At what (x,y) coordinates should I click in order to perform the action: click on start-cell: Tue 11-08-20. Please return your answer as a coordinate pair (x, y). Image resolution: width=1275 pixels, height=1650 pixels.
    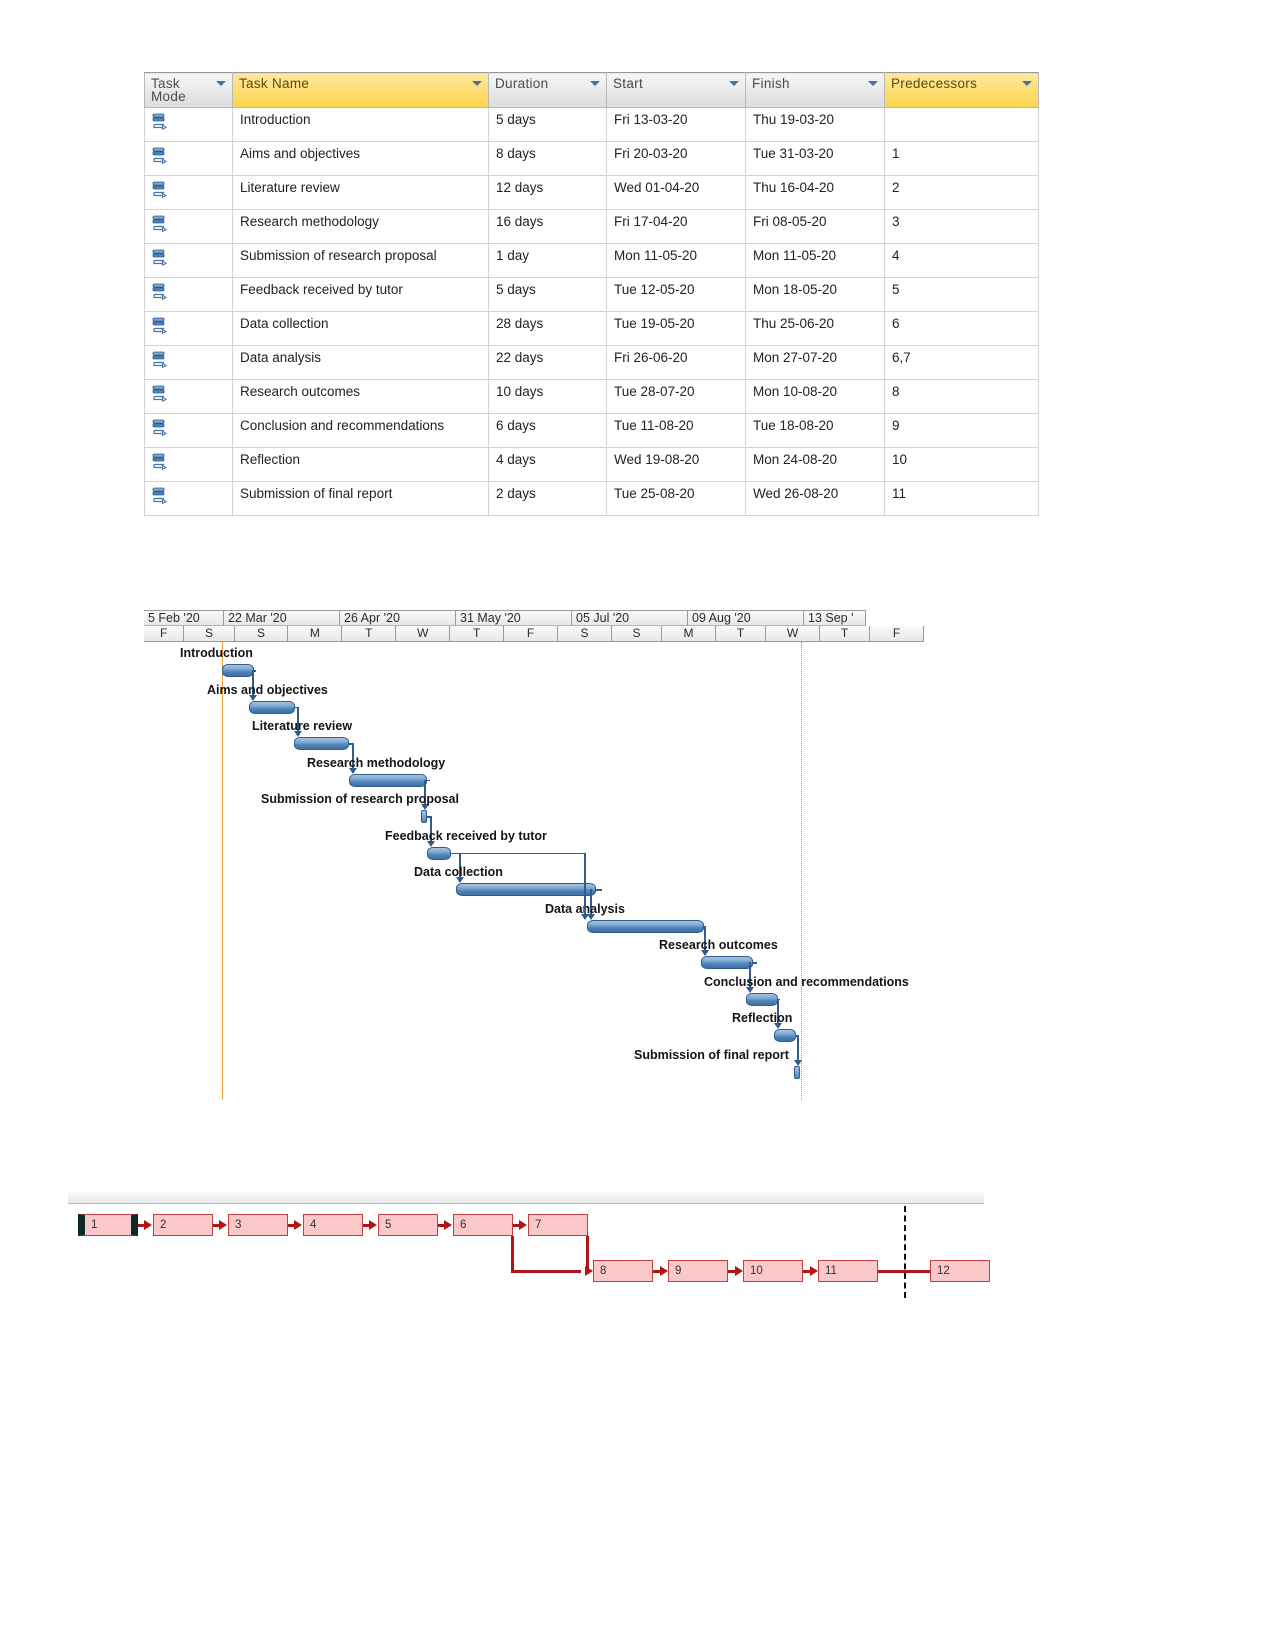
    Looking at the image, I should click on (676, 430).